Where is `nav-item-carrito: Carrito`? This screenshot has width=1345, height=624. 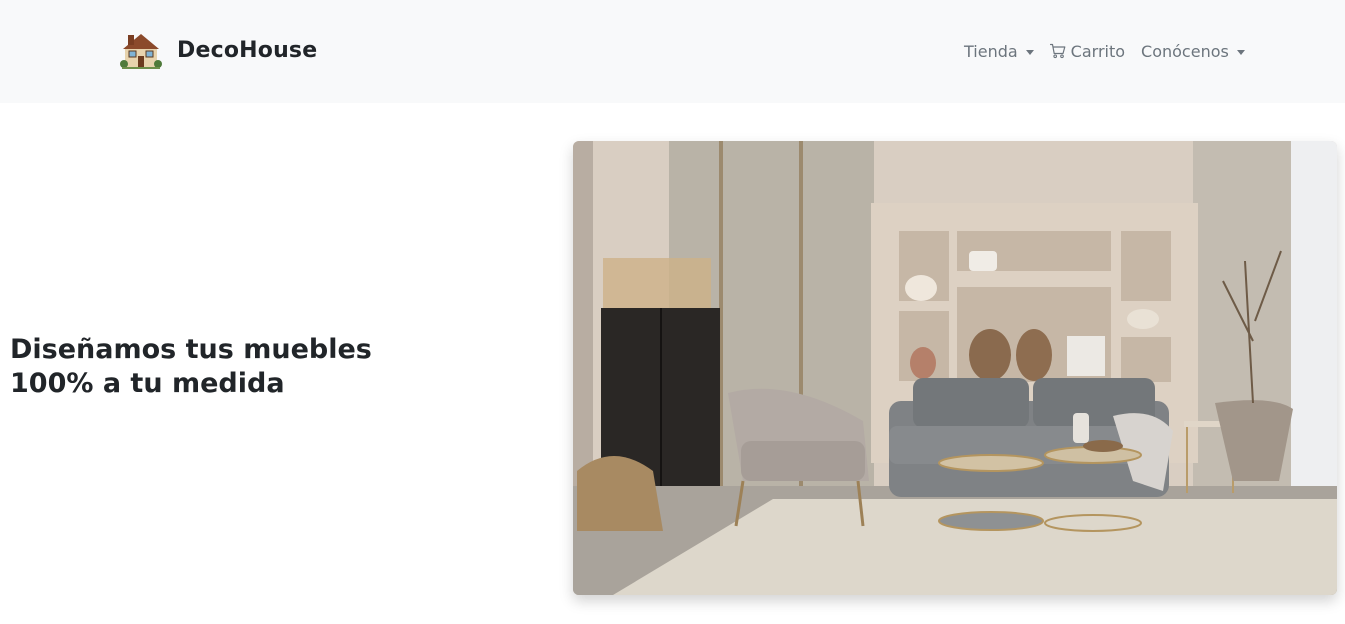 nav-item-carrito: Carrito is located at coordinates (1087, 51).